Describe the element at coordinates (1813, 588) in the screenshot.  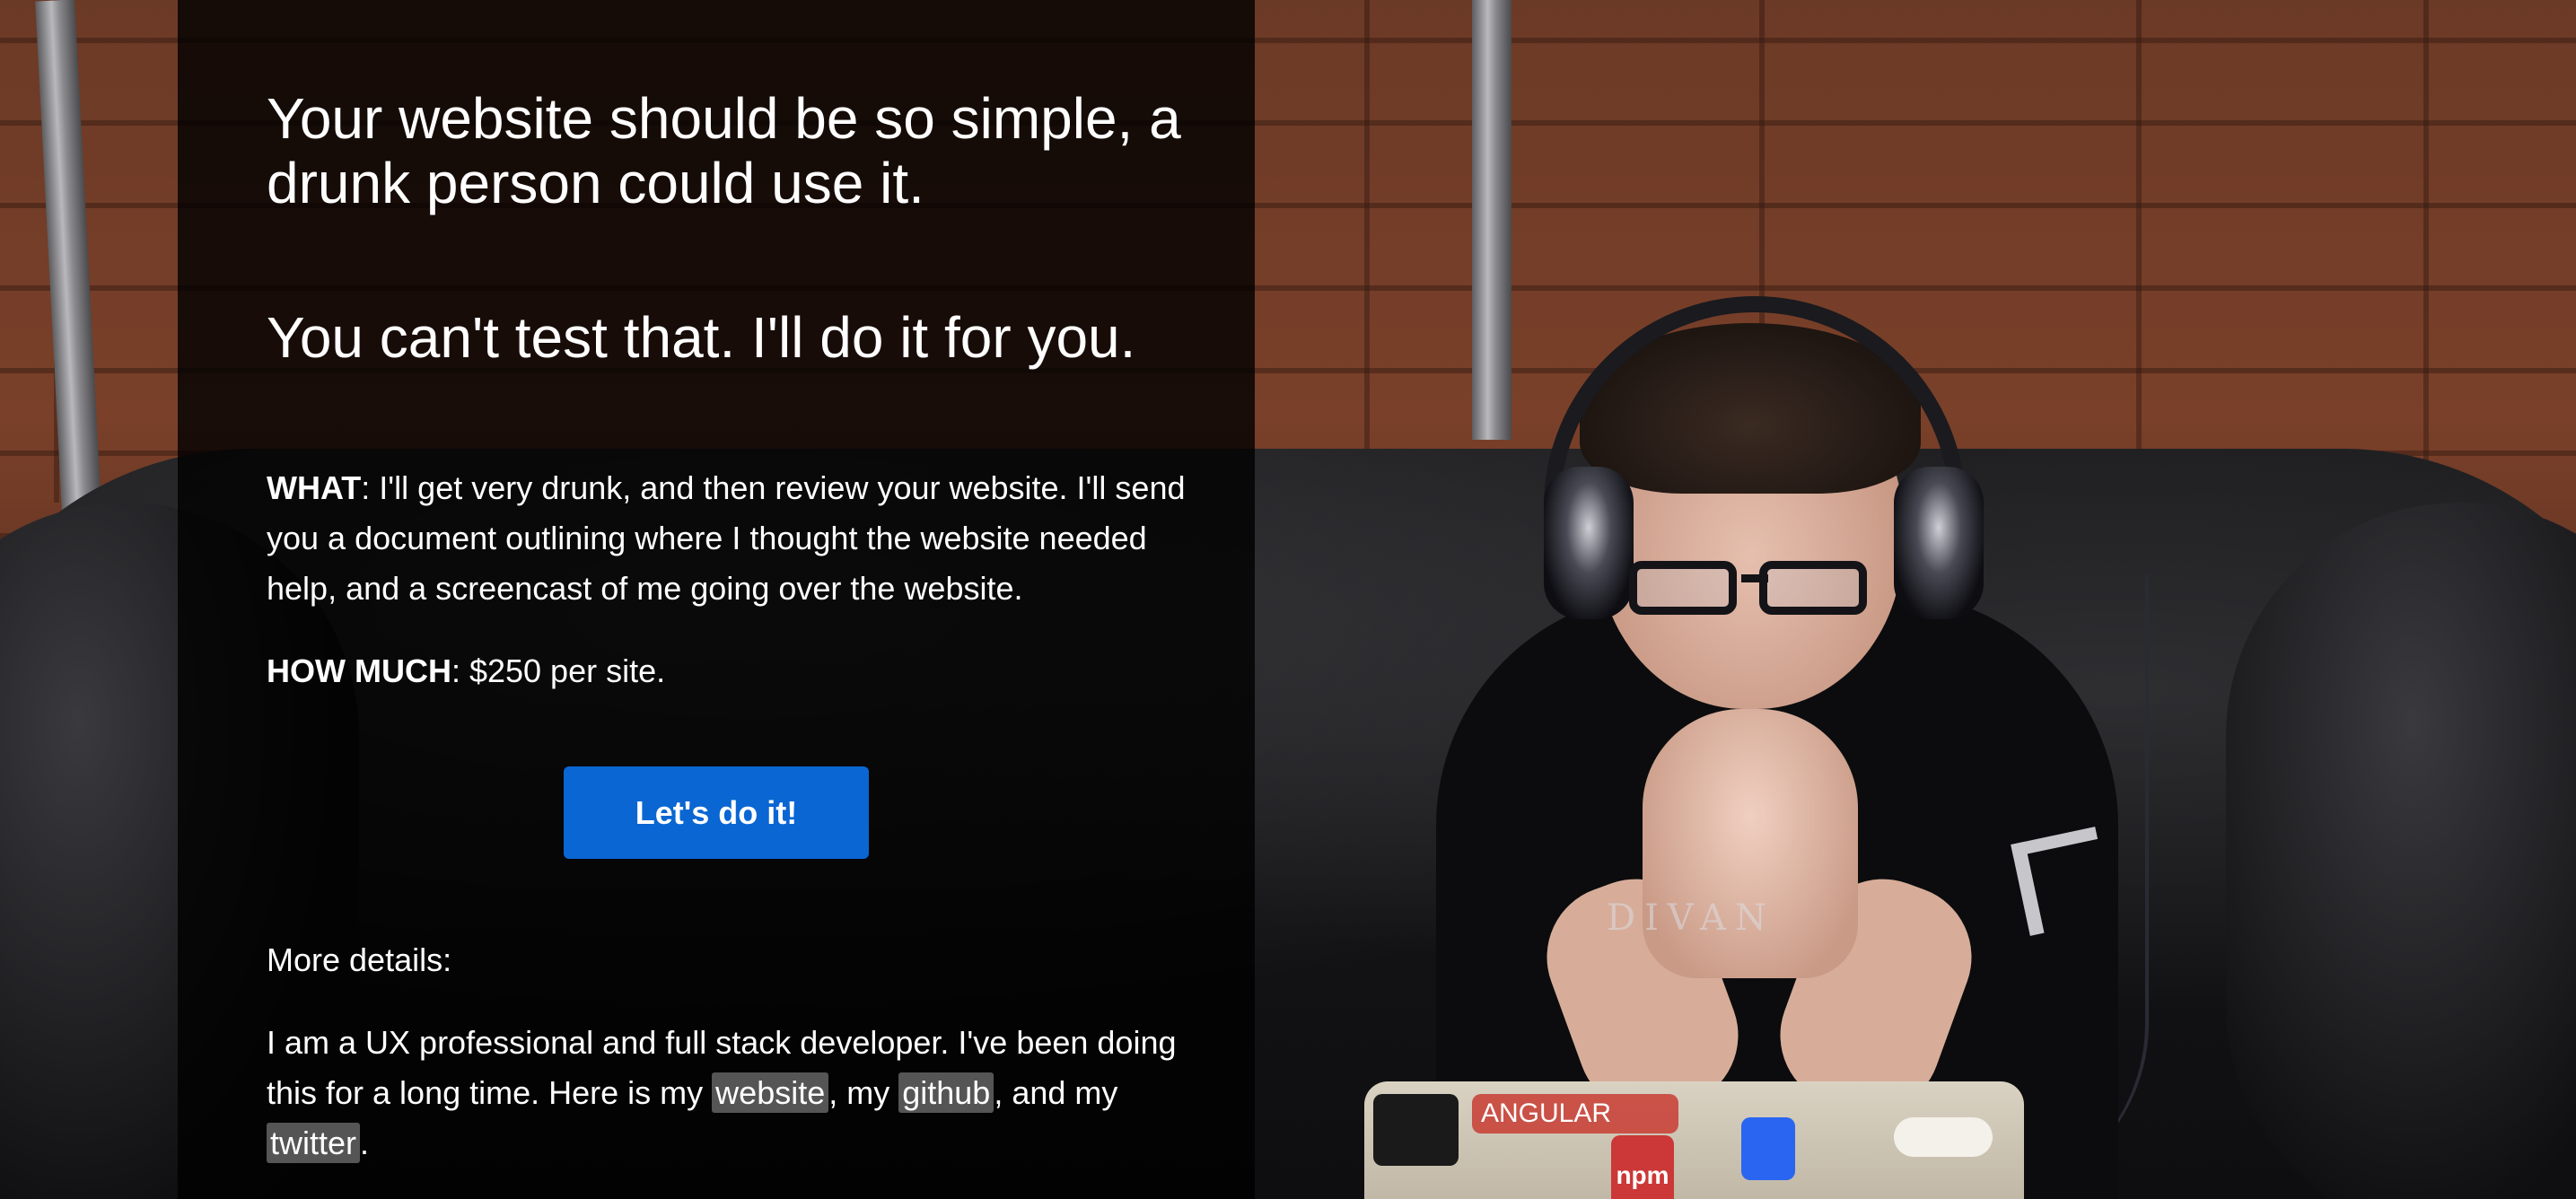
I see `glasses-lens-right` at that location.